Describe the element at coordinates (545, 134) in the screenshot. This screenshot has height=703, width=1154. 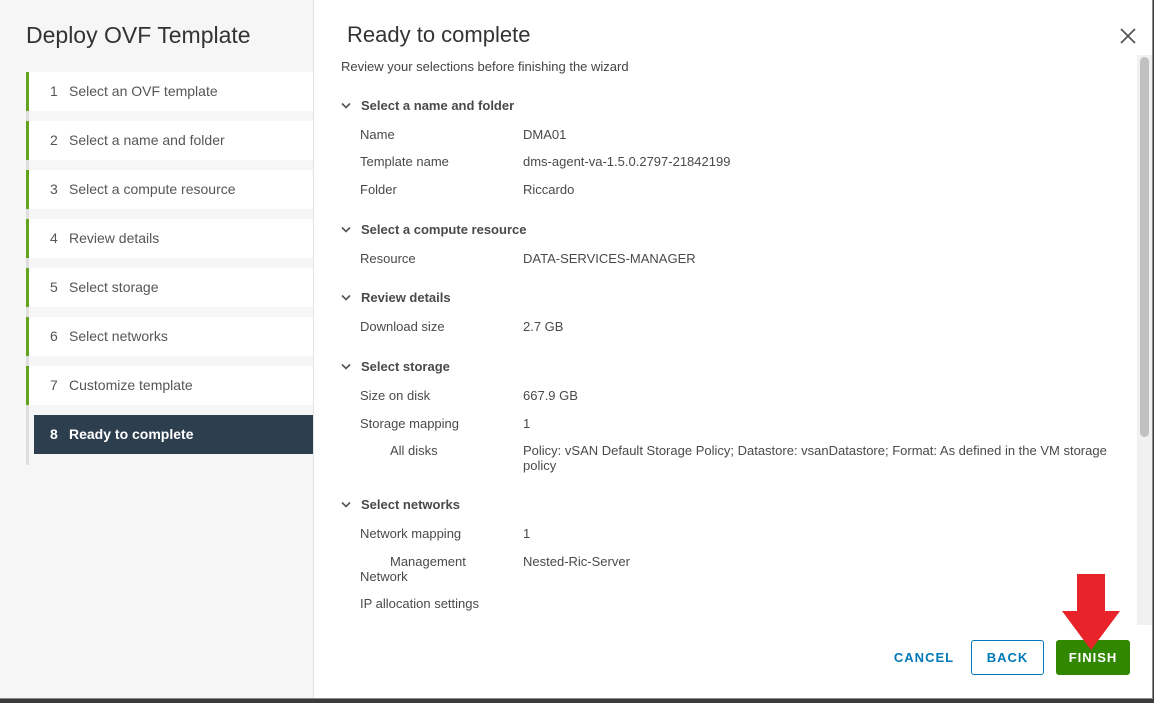
I see `name-value: DMA01` at that location.